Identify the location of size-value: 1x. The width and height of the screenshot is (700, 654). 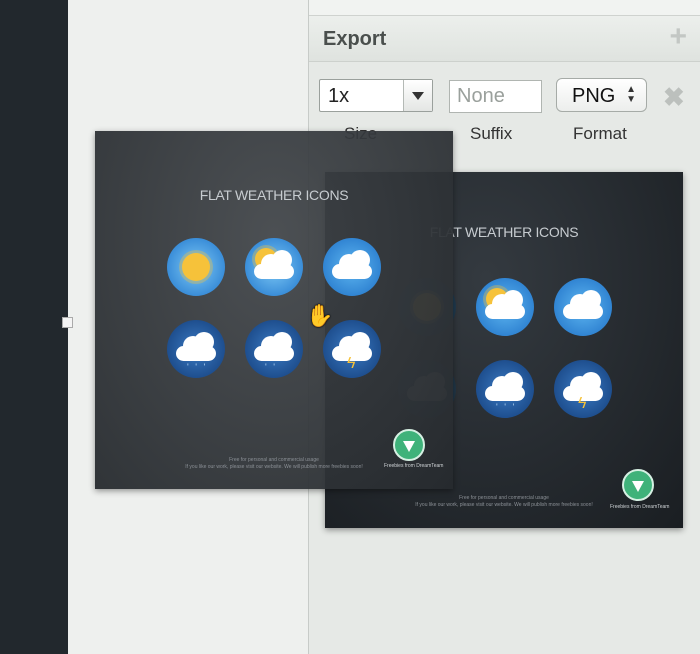
(339, 96).